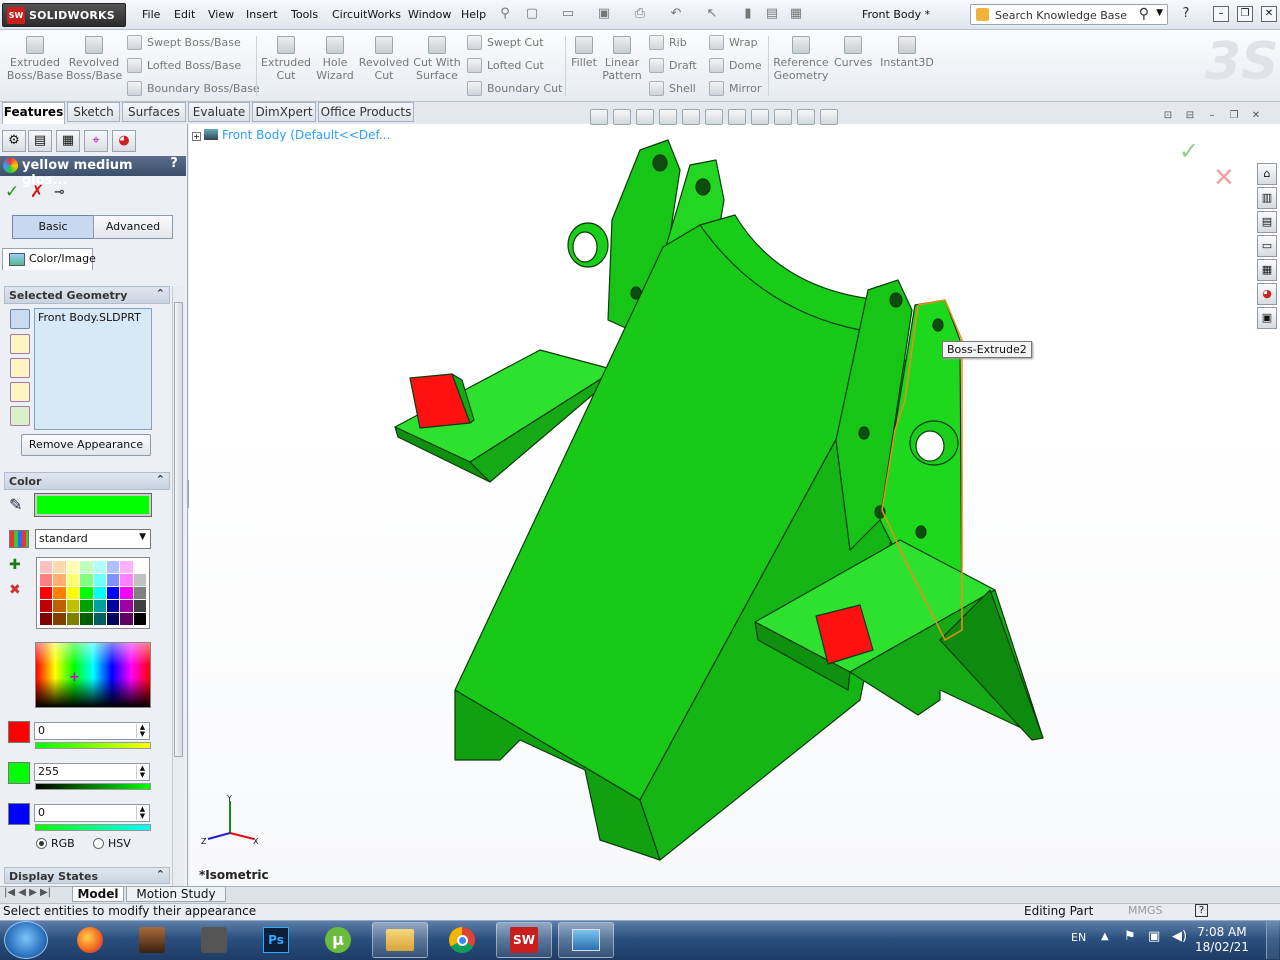 Image resolution: width=1280 pixels, height=960 pixels. I want to click on select-part-icon, so click(20, 319).